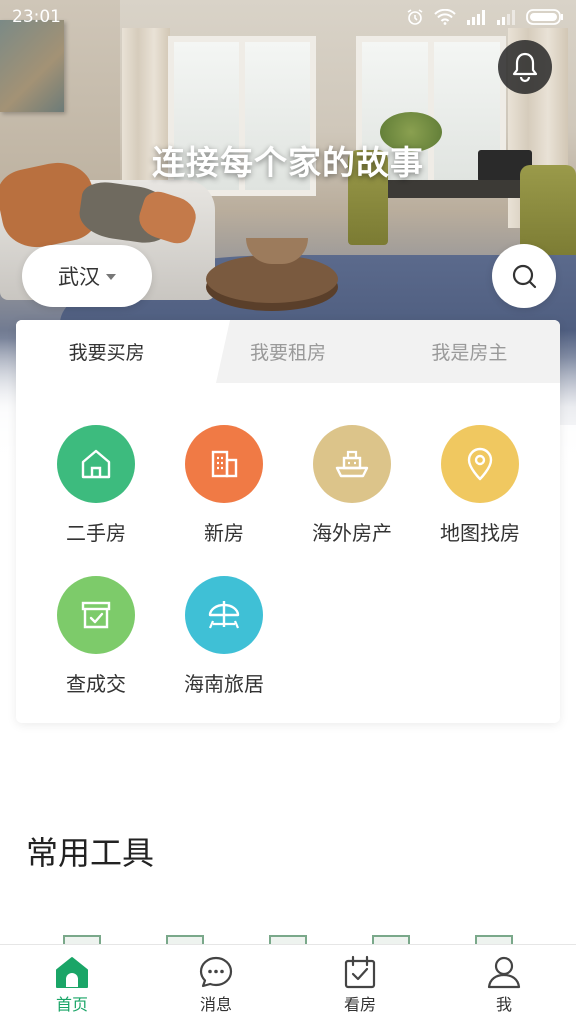 This screenshot has height=1024, width=576. What do you see at coordinates (111, 277) in the screenshot?
I see `caret-down-icon` at bounding box center [111, 277].